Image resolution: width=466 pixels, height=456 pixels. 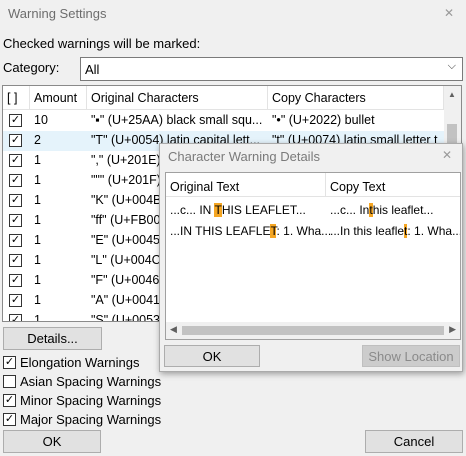 What do you see at coordinates (220, 231) in the screenshot?
I see `original-text-prefix: ...IN THIS LEAFLE` at bounding box center [220, 231].